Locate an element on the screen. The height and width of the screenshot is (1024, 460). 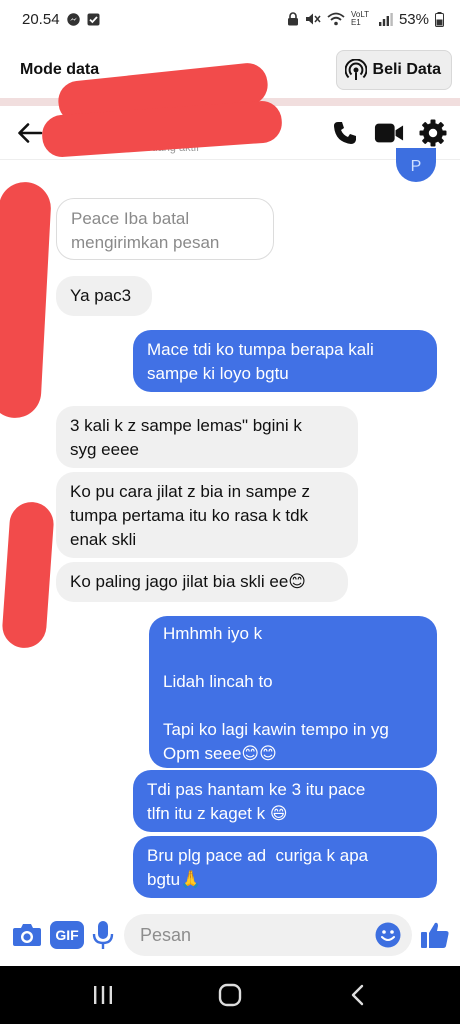
camera-button is located at coordinates (27, 935).